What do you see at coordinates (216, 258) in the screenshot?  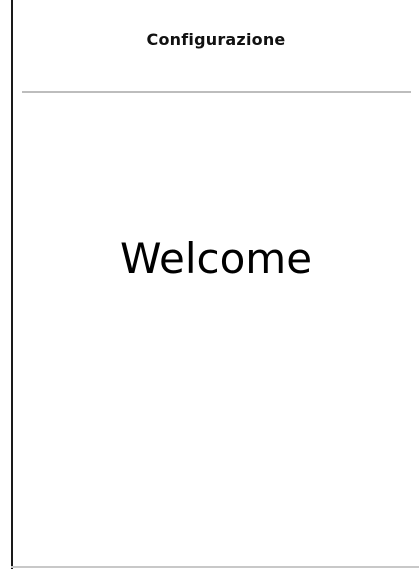 I see `welcome-message: Welcome` at bounding box center [216, 258].